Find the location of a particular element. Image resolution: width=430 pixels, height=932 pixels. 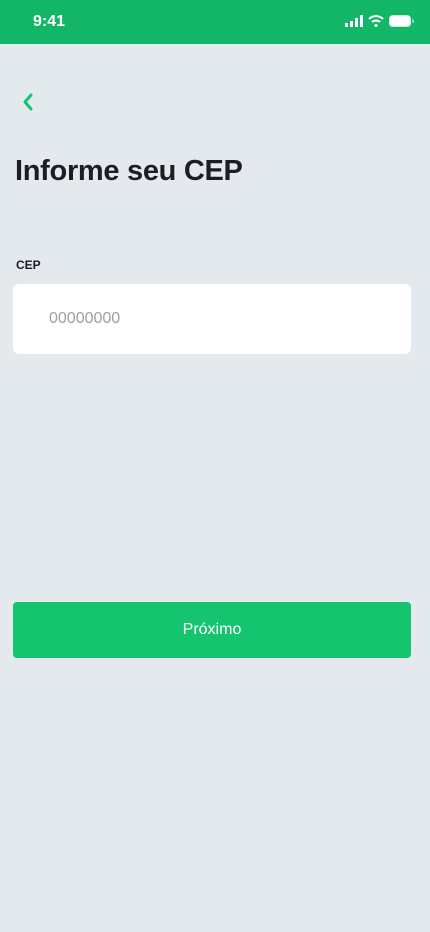

status-time: 9:41 is located at coordinates (49, 21).